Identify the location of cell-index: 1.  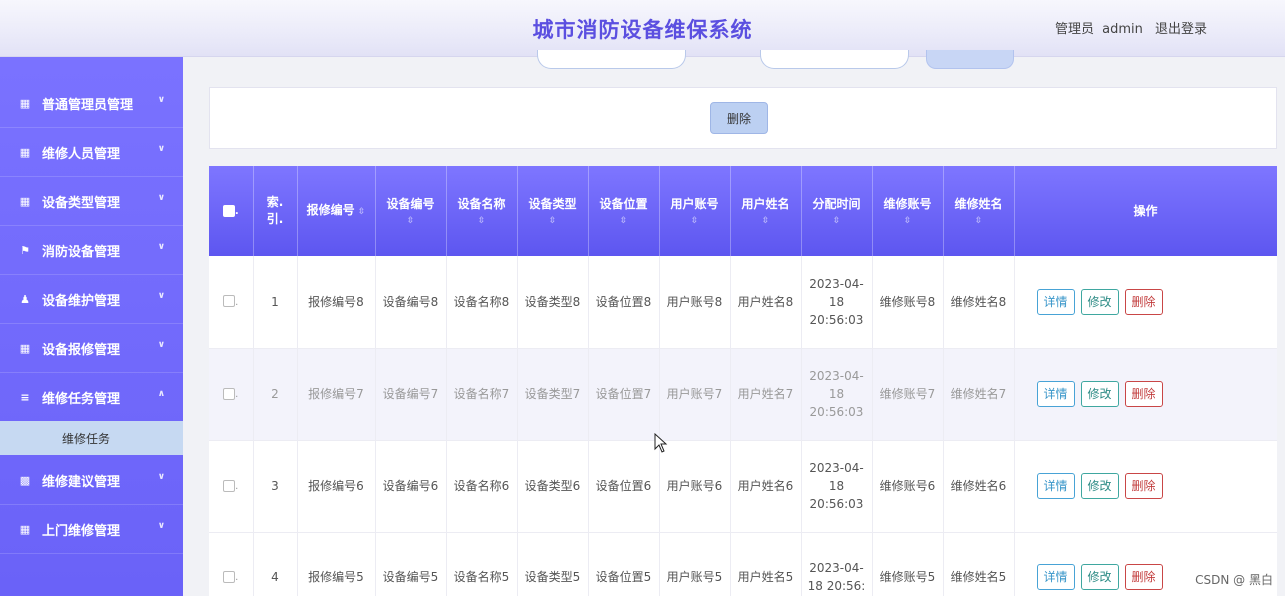
(275, 302).